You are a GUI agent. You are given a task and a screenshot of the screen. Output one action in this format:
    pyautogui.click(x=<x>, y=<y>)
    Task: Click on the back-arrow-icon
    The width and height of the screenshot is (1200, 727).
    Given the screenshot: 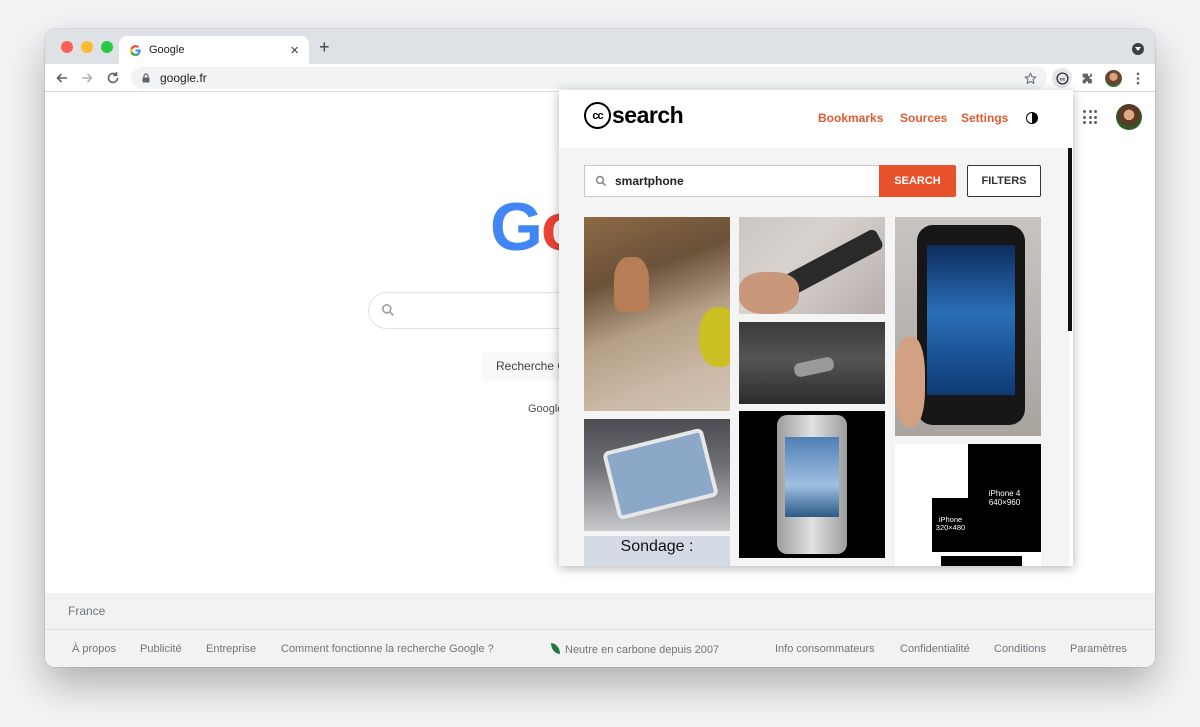 What is the action you would take?
    pyautogui.click(x=61, y=78)
    